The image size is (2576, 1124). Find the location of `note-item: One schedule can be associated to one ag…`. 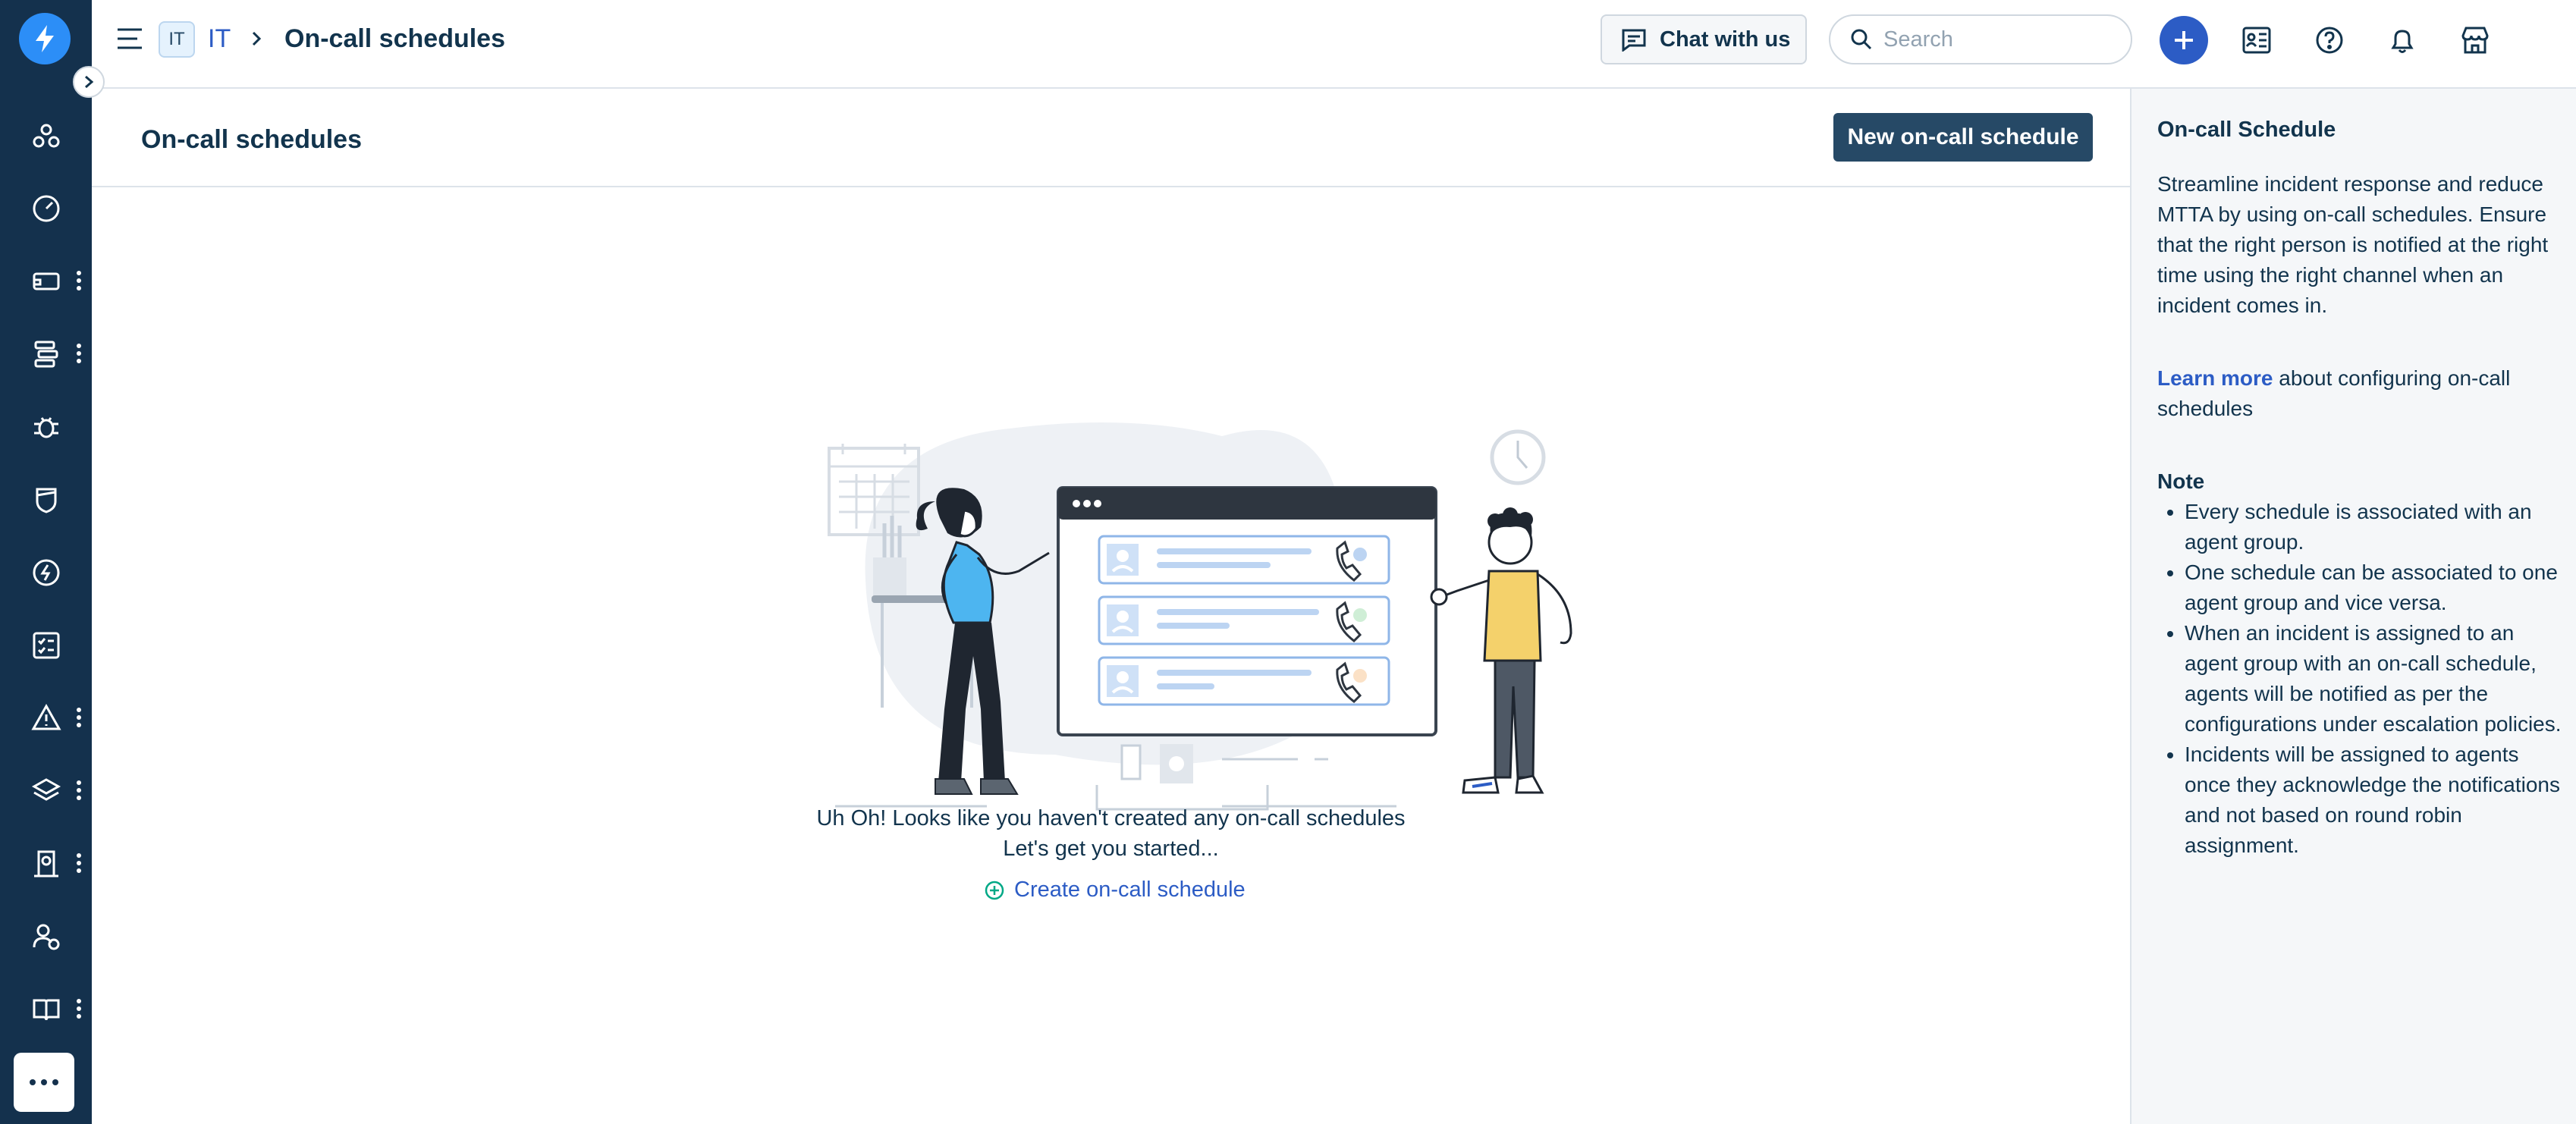

note-item: One schedule can be associated to one ag… is located at coordinates (2376, 588).